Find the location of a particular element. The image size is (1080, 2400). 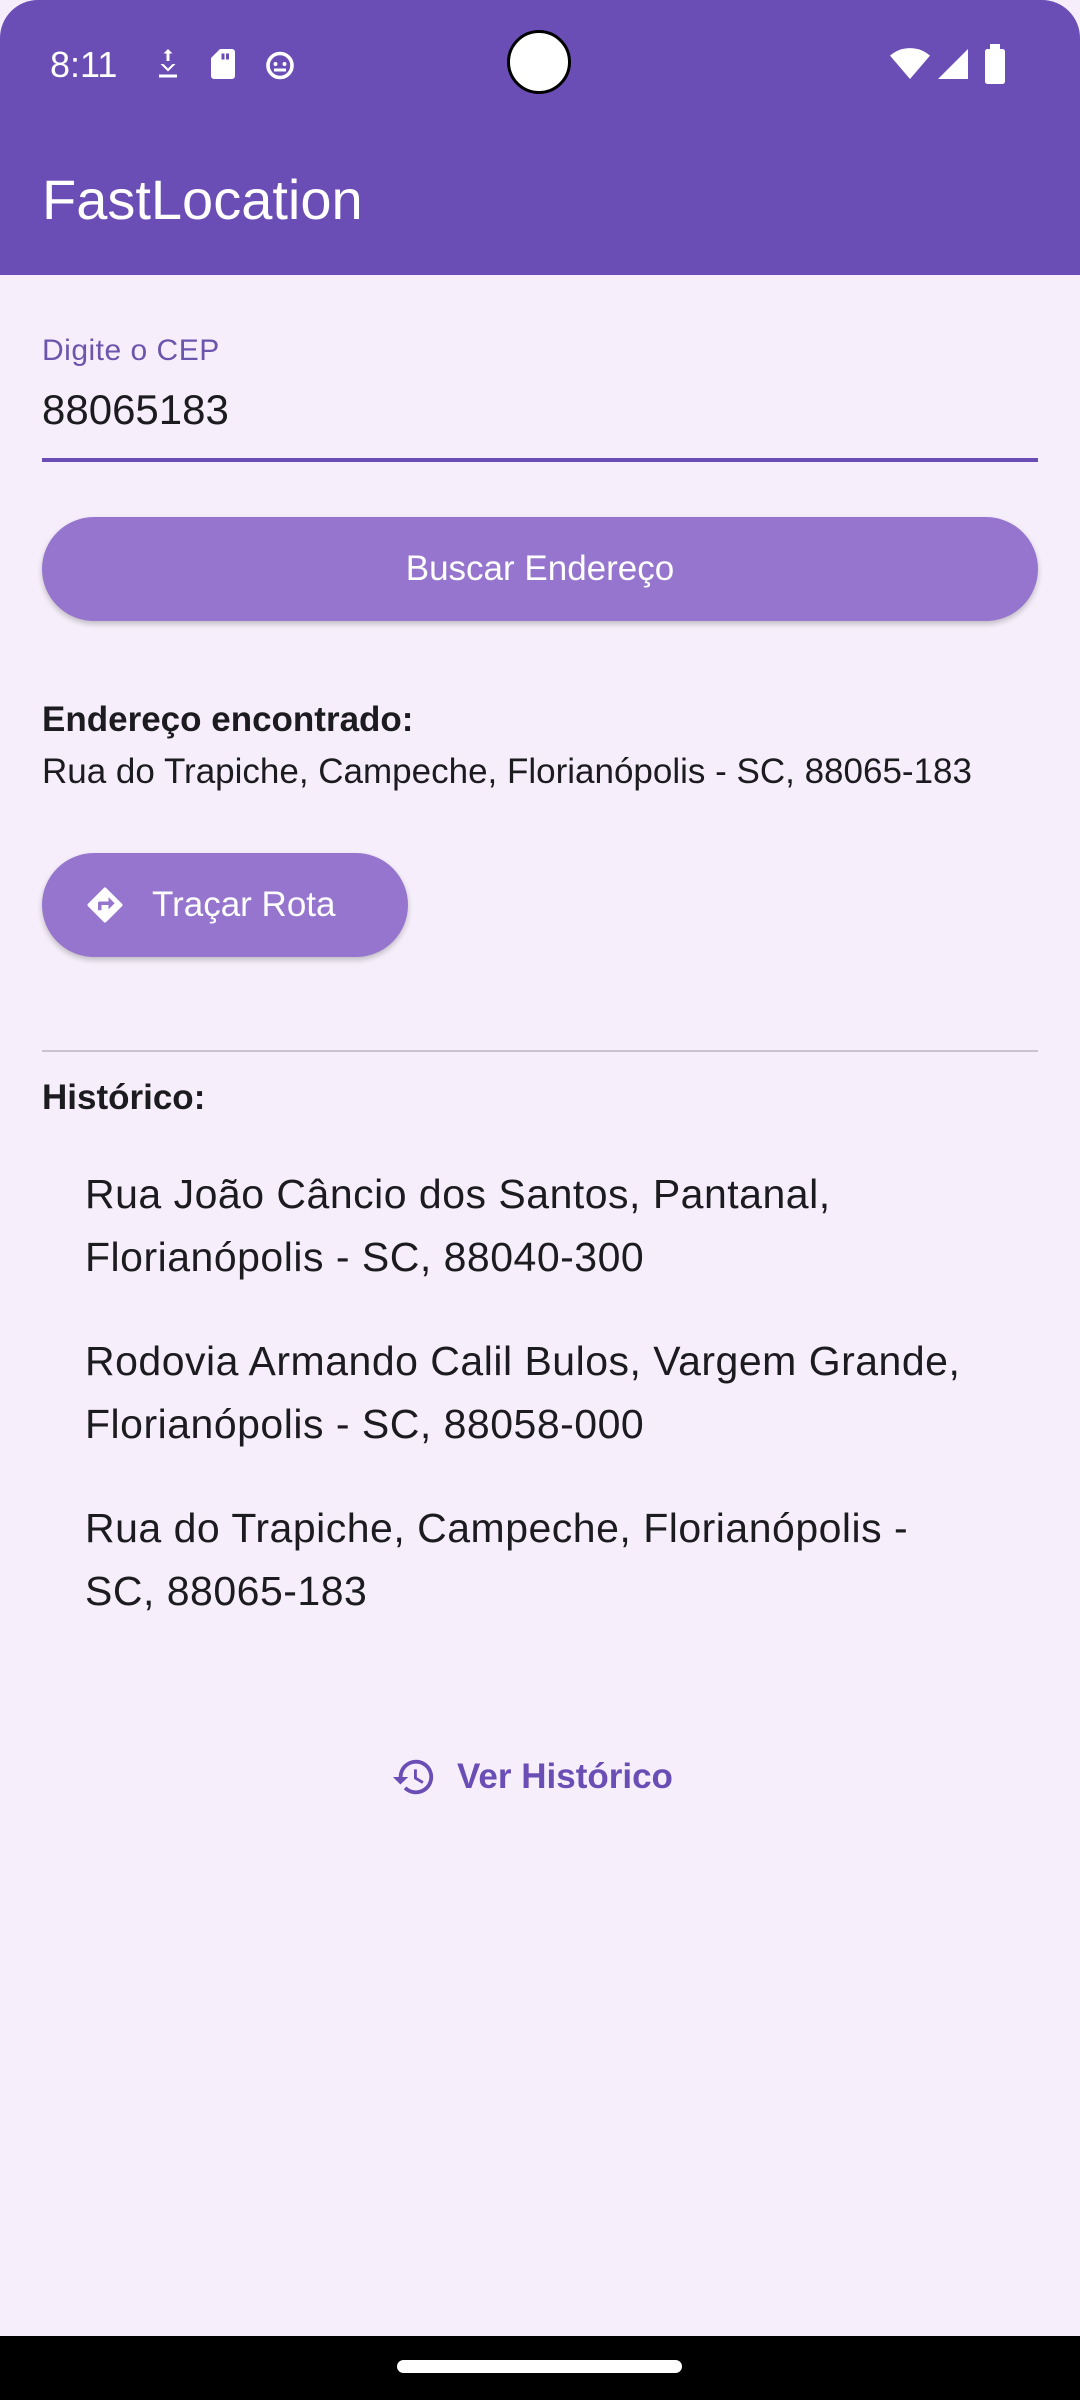

cep-field-underline is located at coordinates (540, 460).